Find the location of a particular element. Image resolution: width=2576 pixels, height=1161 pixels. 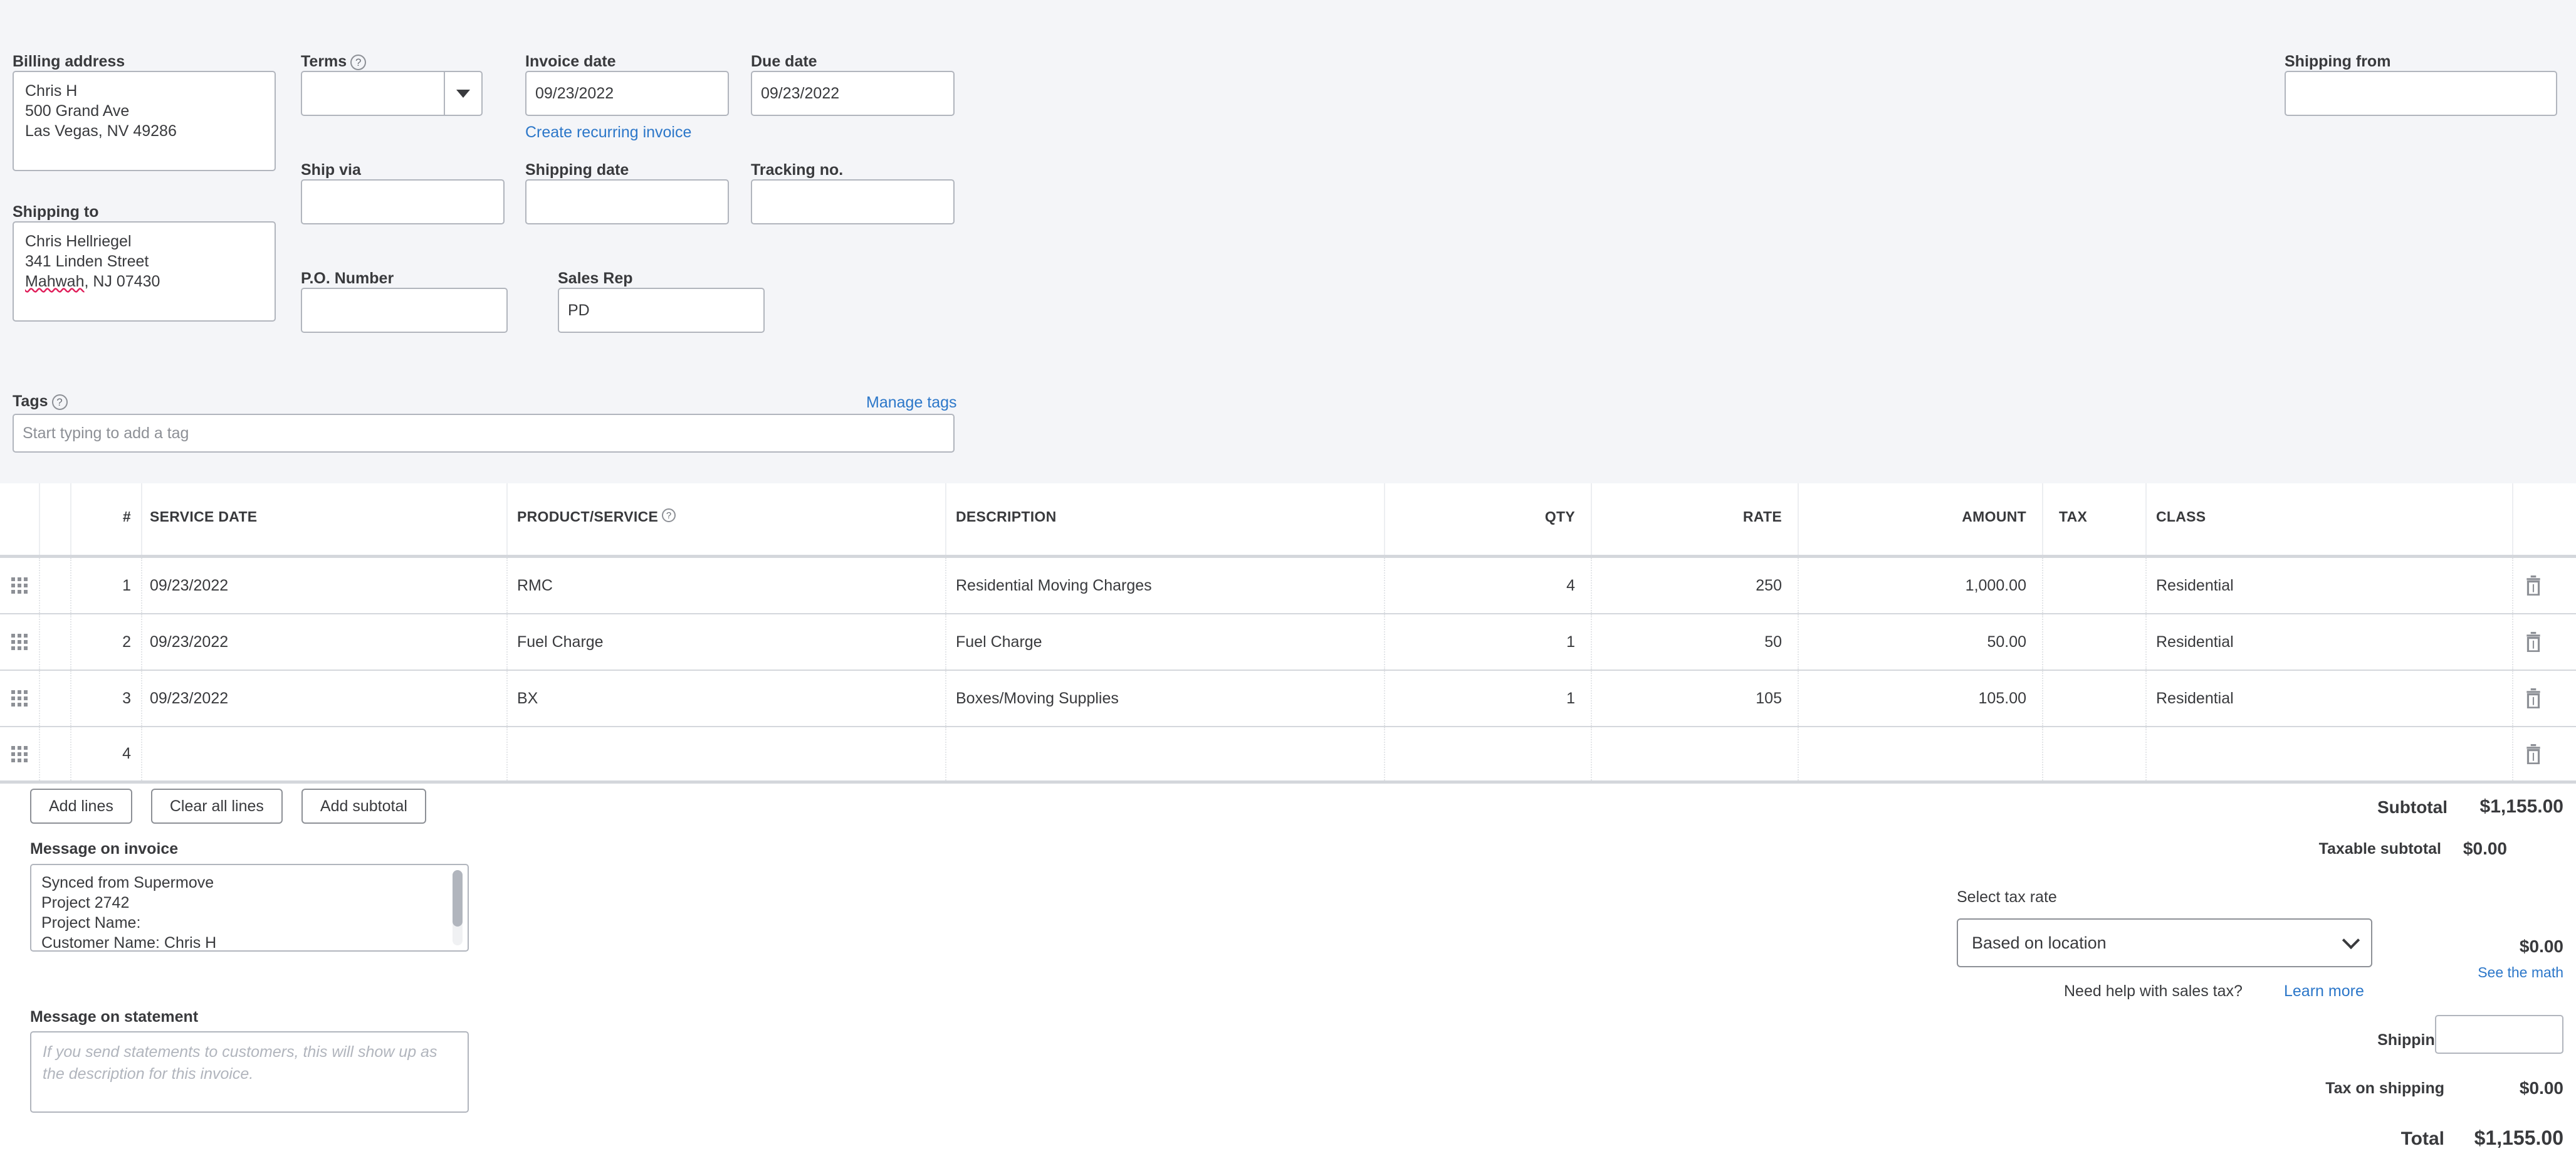

sales-rep-input: PD is located at coordinates (661, 310).